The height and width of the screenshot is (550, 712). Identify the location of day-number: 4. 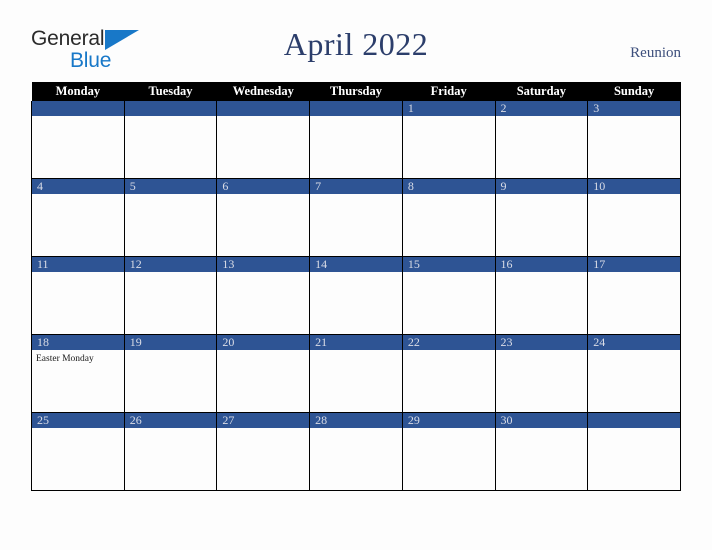
(78, 186).